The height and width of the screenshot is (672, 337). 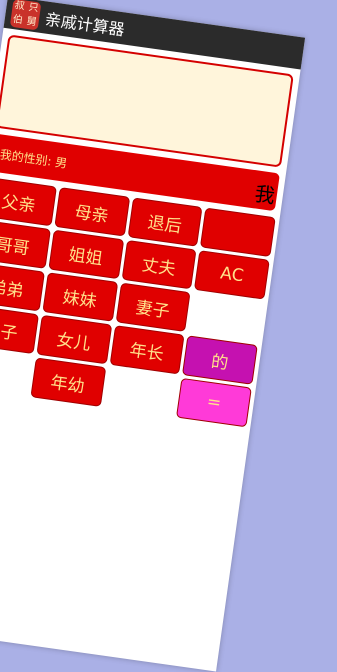 I want to click on gender-label: 我的性别: 男, so click(x=34, y=158).